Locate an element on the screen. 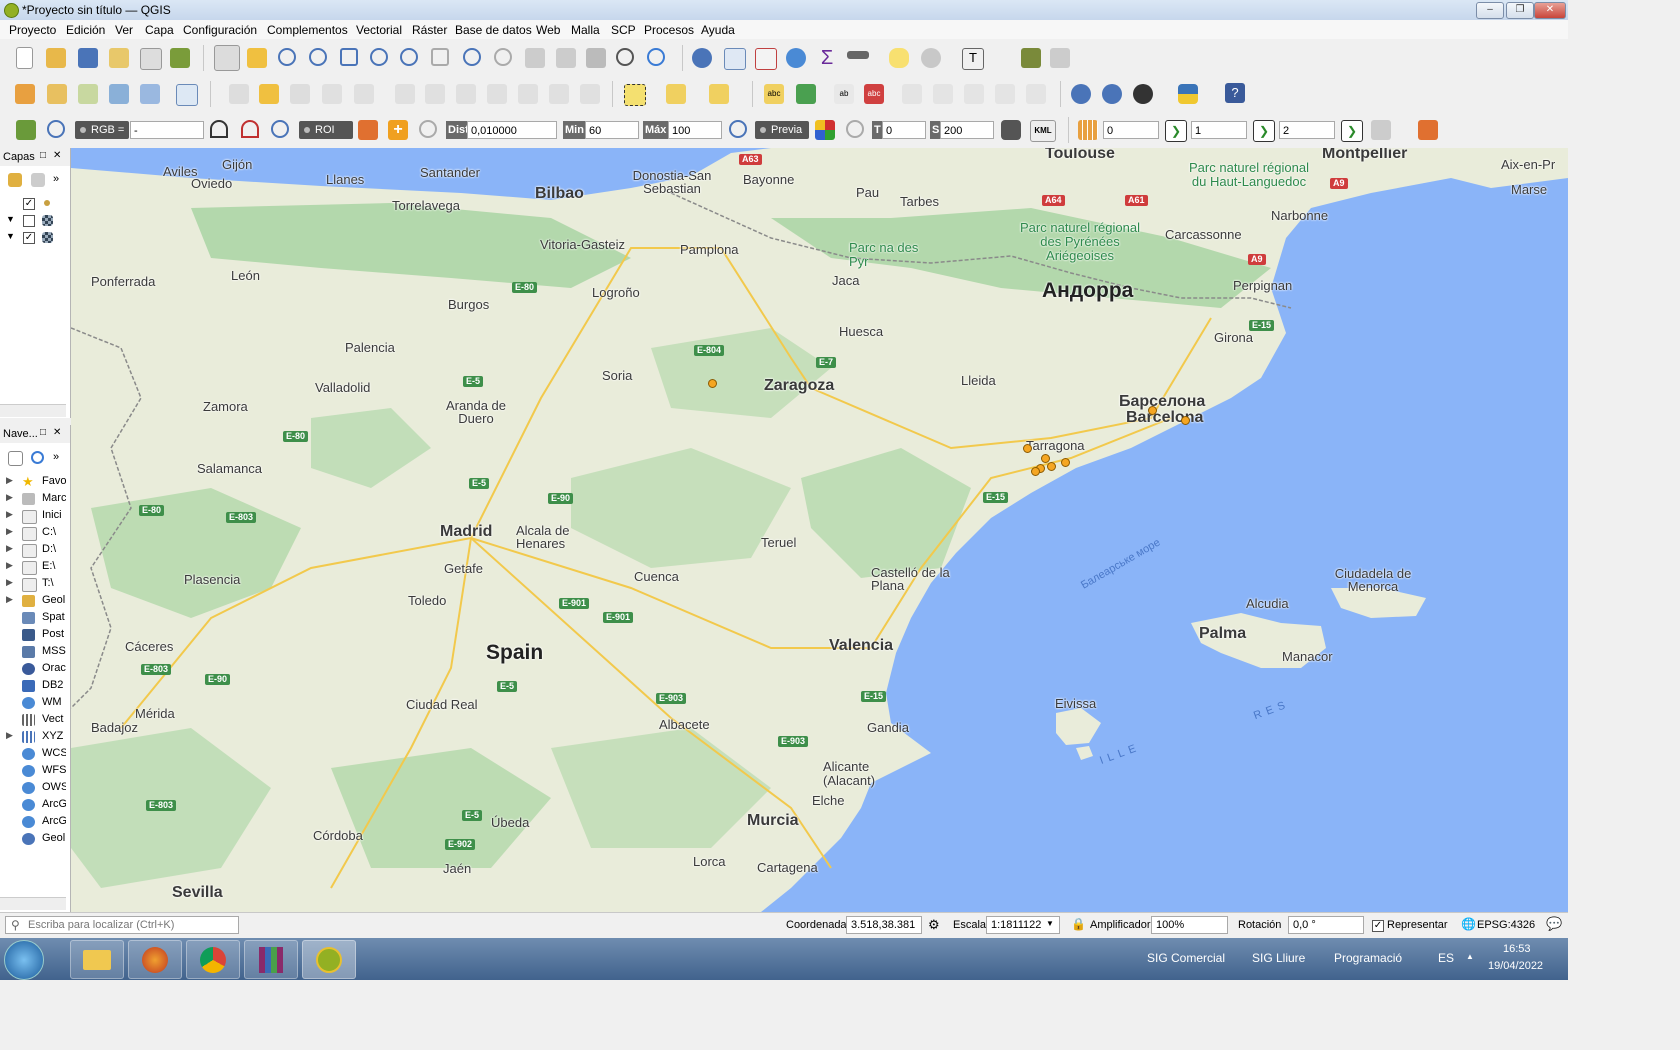 The image size is (1680, 1050). rotation-spinbox: 0,0 ° is located at coordinates (1326, 925).